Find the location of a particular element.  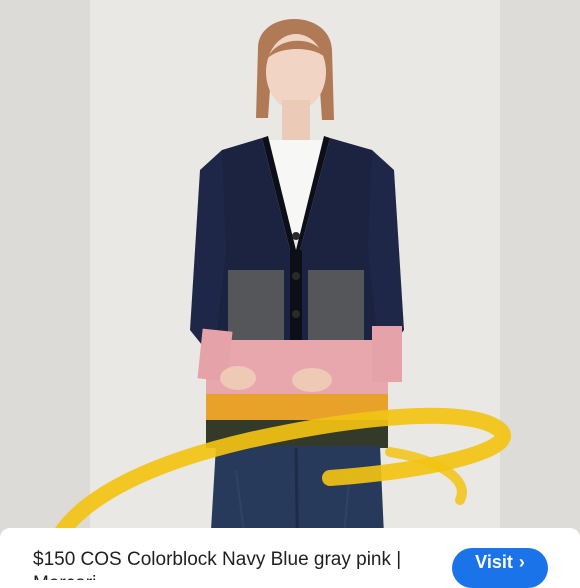

visit-button: Visit › is located at coordinates (500, 568).